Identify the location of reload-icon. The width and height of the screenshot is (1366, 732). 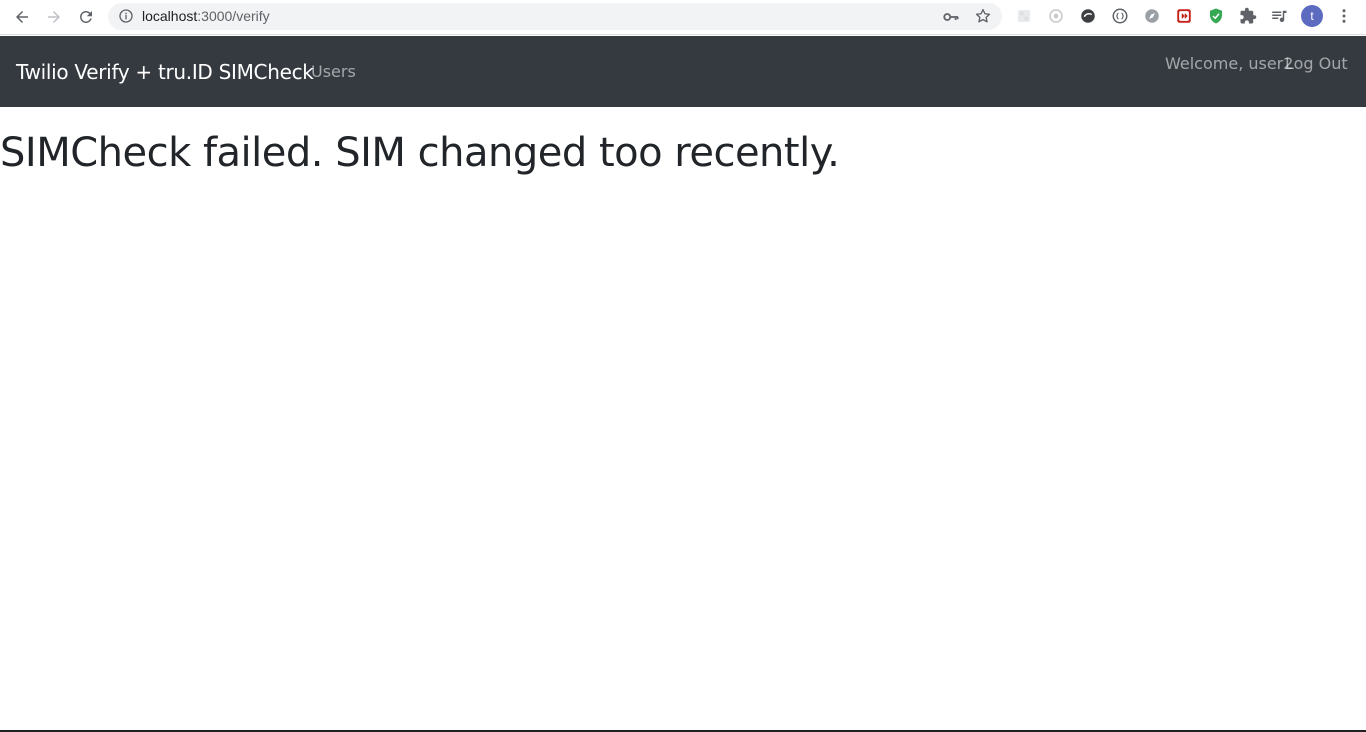
(85, 16).